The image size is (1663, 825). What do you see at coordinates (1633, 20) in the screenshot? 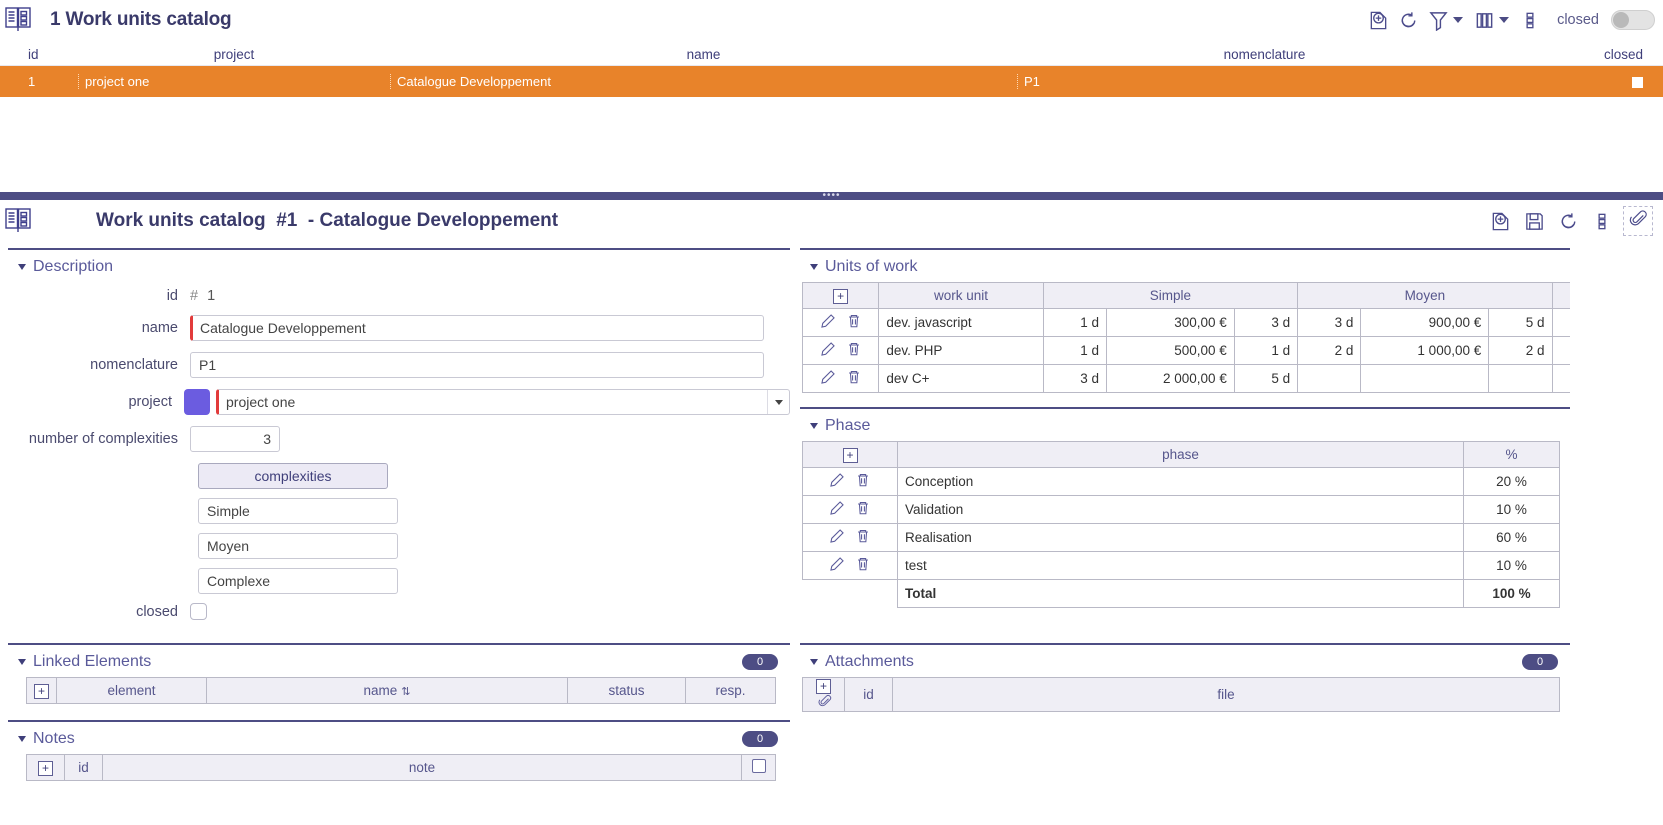
I see `closed-toggle` at bounding box center [1633, 20].